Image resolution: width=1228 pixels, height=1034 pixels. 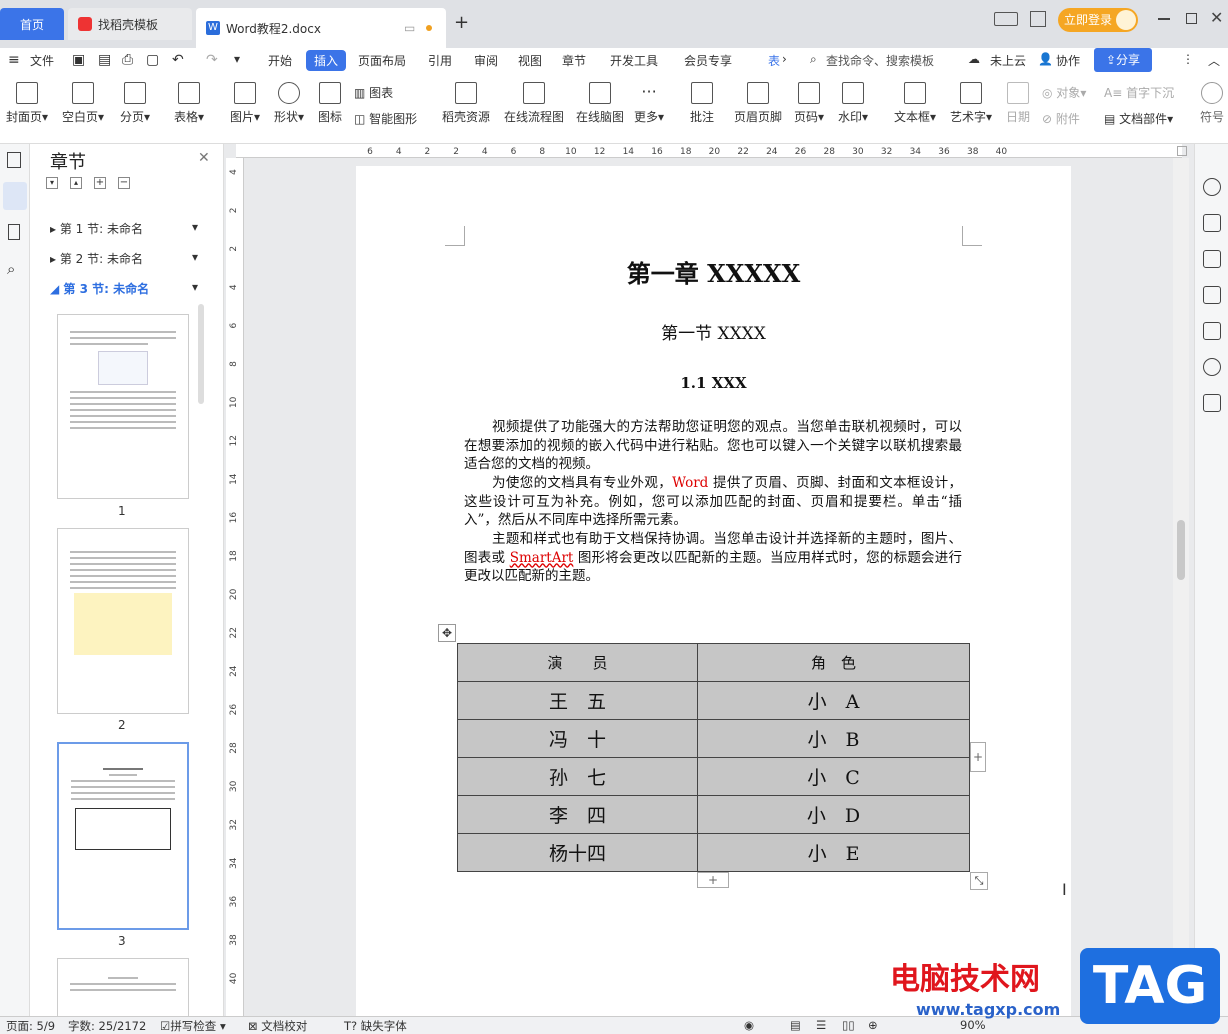 What do you see at coordinates (1068, 60) in the screenshot?
I see `collaborate-button: 协作` at bounding box center [1068, 60].